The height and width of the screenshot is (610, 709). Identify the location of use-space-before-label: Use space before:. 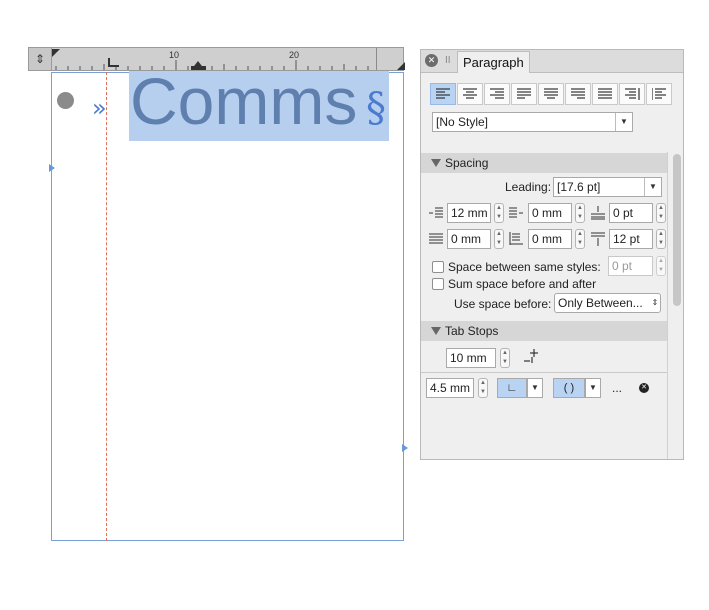
(503, 304).